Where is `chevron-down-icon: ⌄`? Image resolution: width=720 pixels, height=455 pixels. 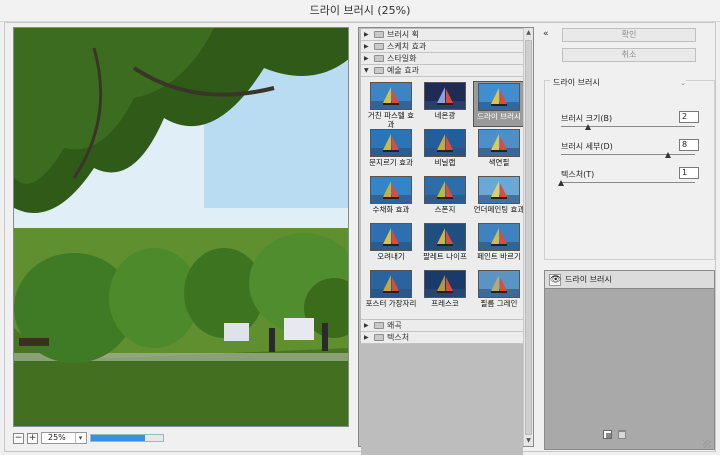 chevron-down-icon: ⌄ is located at coordinates (683, 83).